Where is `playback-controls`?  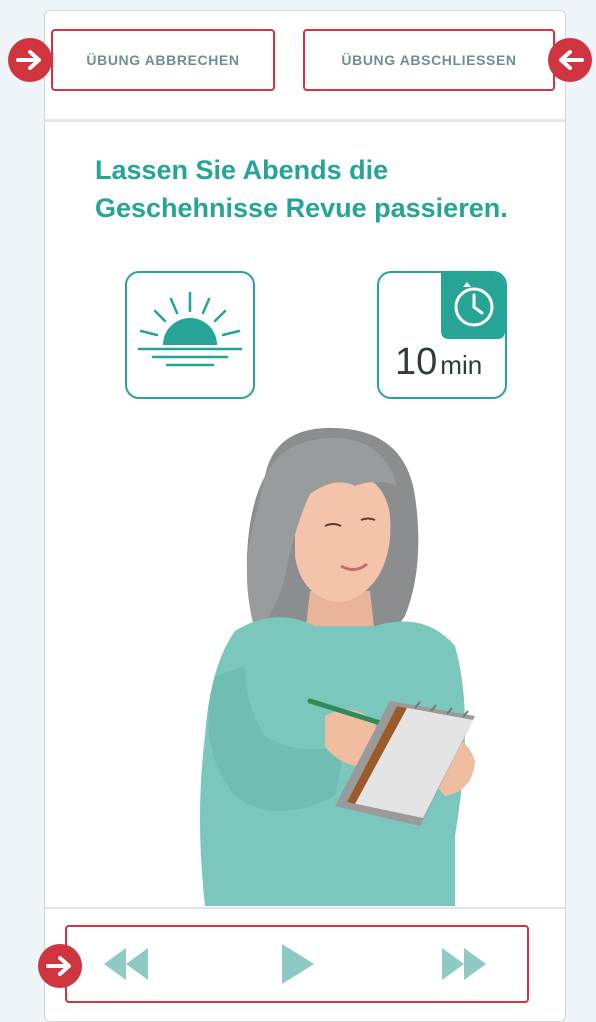
playback-controls is located at coordinates (297, 964).